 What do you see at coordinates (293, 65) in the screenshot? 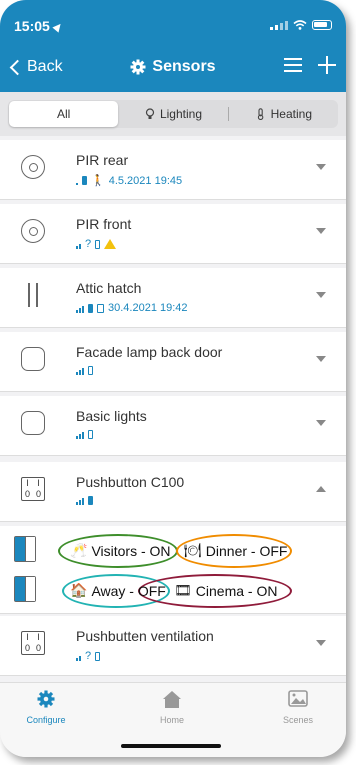
I see `menu-icon` at bounding box center [293, 65].